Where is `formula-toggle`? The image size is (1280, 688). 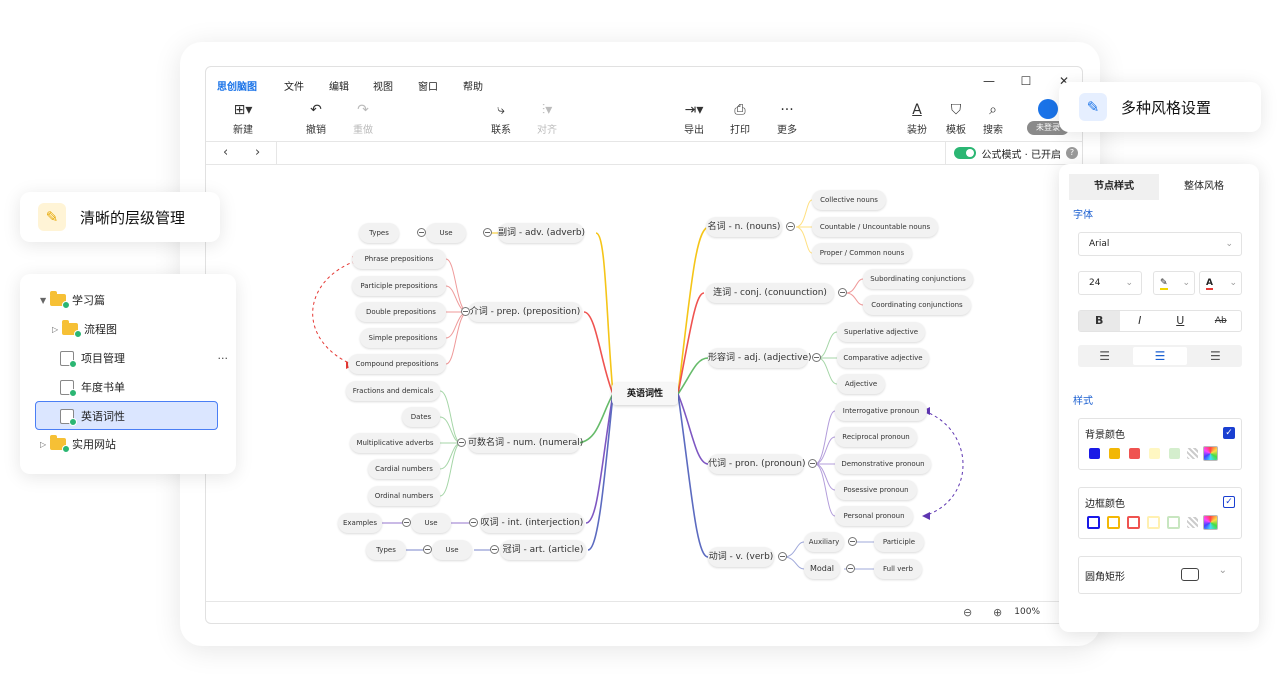 formula-toggle is located at coordinates (965, 153).